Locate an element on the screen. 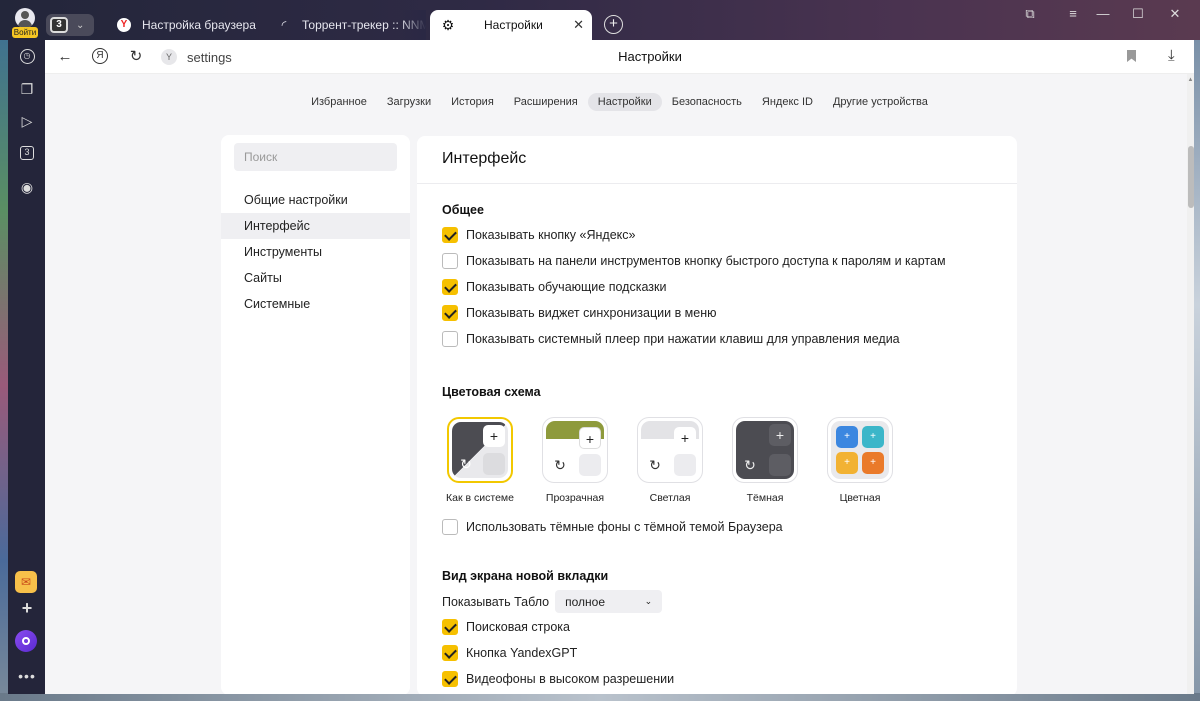 The height and width of the screenshot is (701, 1200). yandex-button: Я is located at coordinates (101, 57).